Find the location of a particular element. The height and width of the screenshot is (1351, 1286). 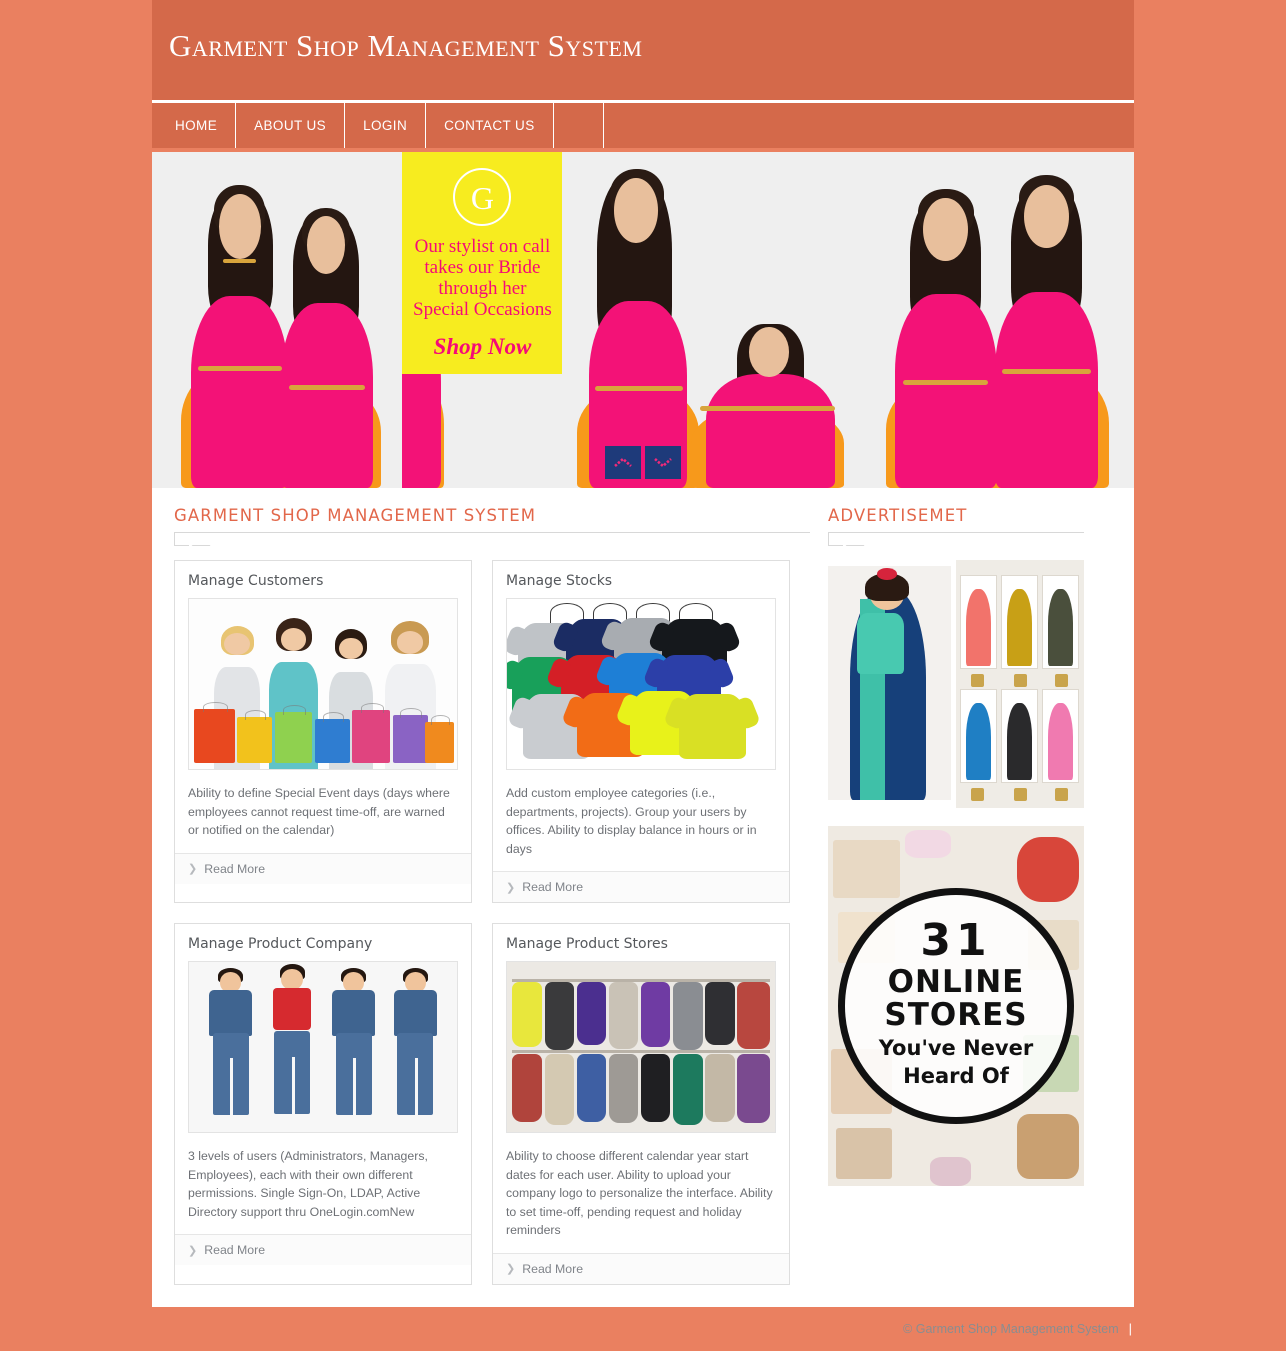

ad-stores-line-3: You've Never is located at coordinates (956, 1048).